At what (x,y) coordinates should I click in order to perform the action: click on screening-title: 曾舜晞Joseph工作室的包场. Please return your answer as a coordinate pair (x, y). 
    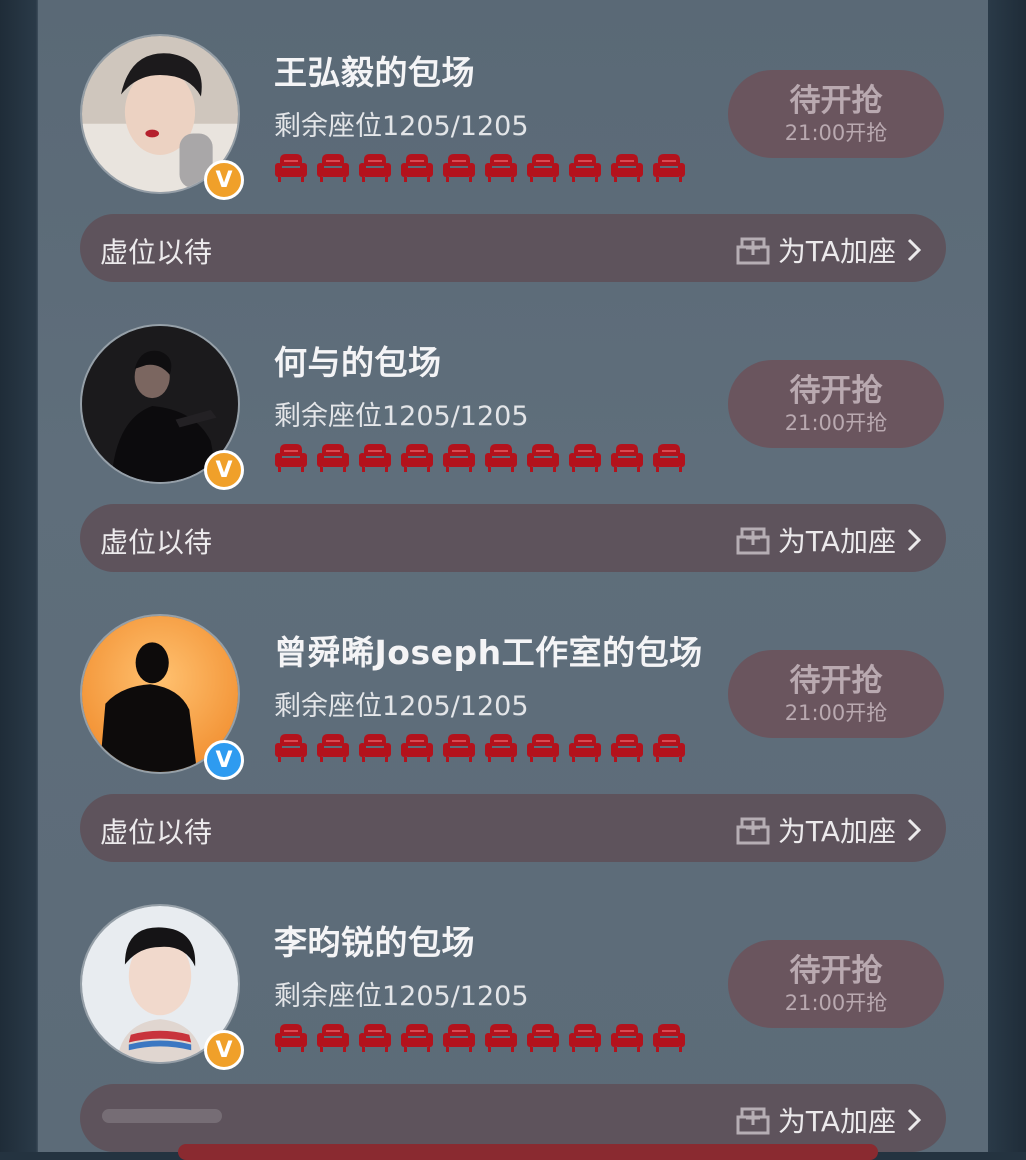
    Looking at the image, I should click on (488, 650).